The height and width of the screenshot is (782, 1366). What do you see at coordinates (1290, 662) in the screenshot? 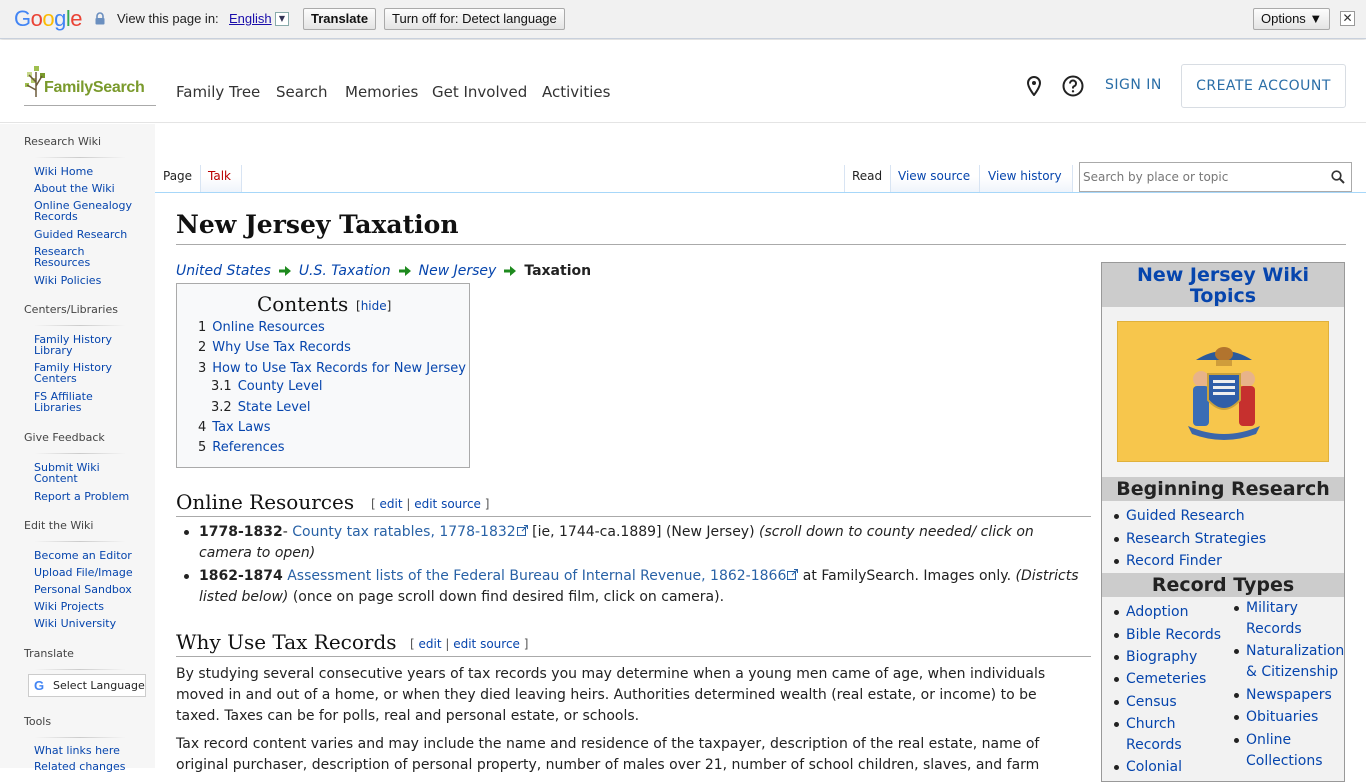
I see `infobox-link-naturalization: Naturalization & Citizenship` at bounding box center [1290, 662].